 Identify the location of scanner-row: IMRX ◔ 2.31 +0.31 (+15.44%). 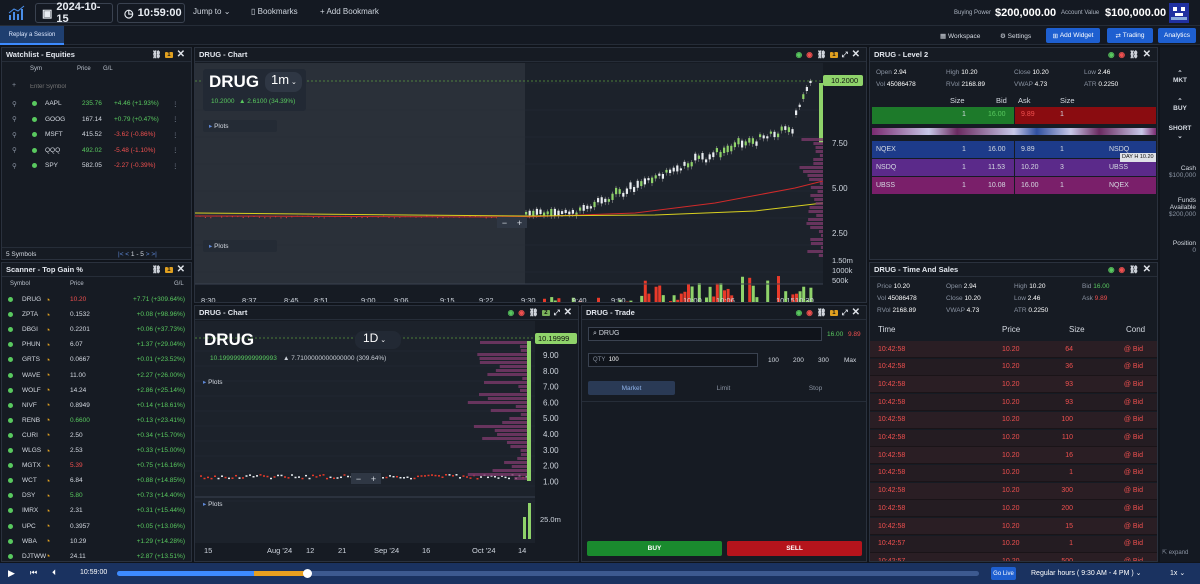
(96, 510).